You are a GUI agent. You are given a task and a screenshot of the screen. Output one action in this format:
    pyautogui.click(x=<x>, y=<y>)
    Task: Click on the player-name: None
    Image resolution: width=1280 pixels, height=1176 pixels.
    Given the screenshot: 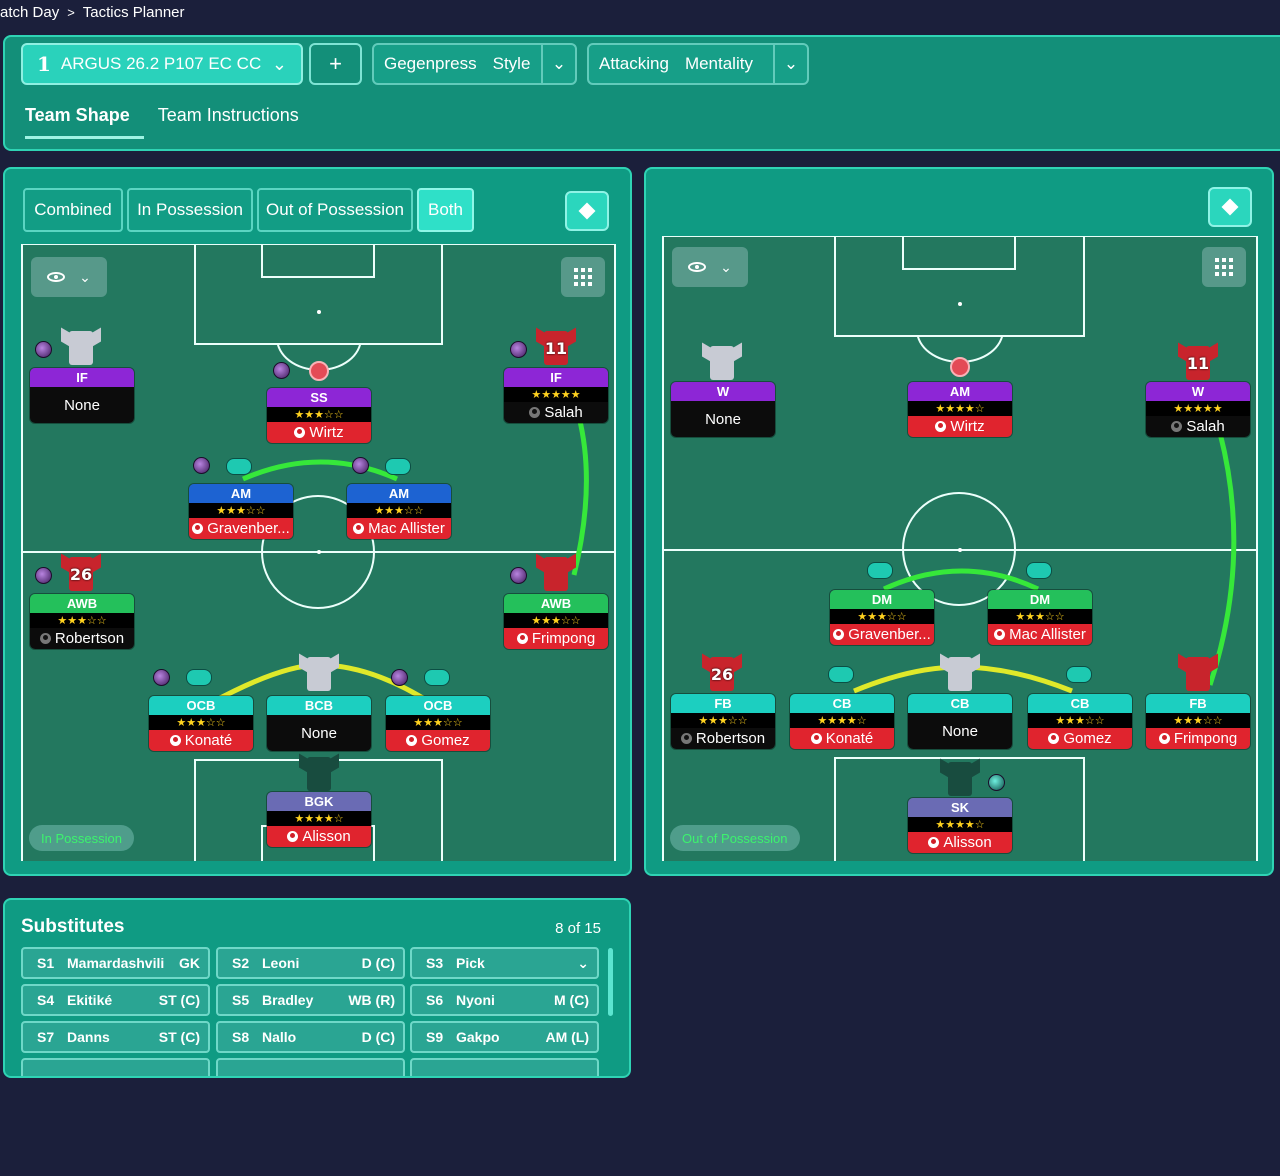 What is the action you would take?
    pyautogui.click(x=960, y=731)
    